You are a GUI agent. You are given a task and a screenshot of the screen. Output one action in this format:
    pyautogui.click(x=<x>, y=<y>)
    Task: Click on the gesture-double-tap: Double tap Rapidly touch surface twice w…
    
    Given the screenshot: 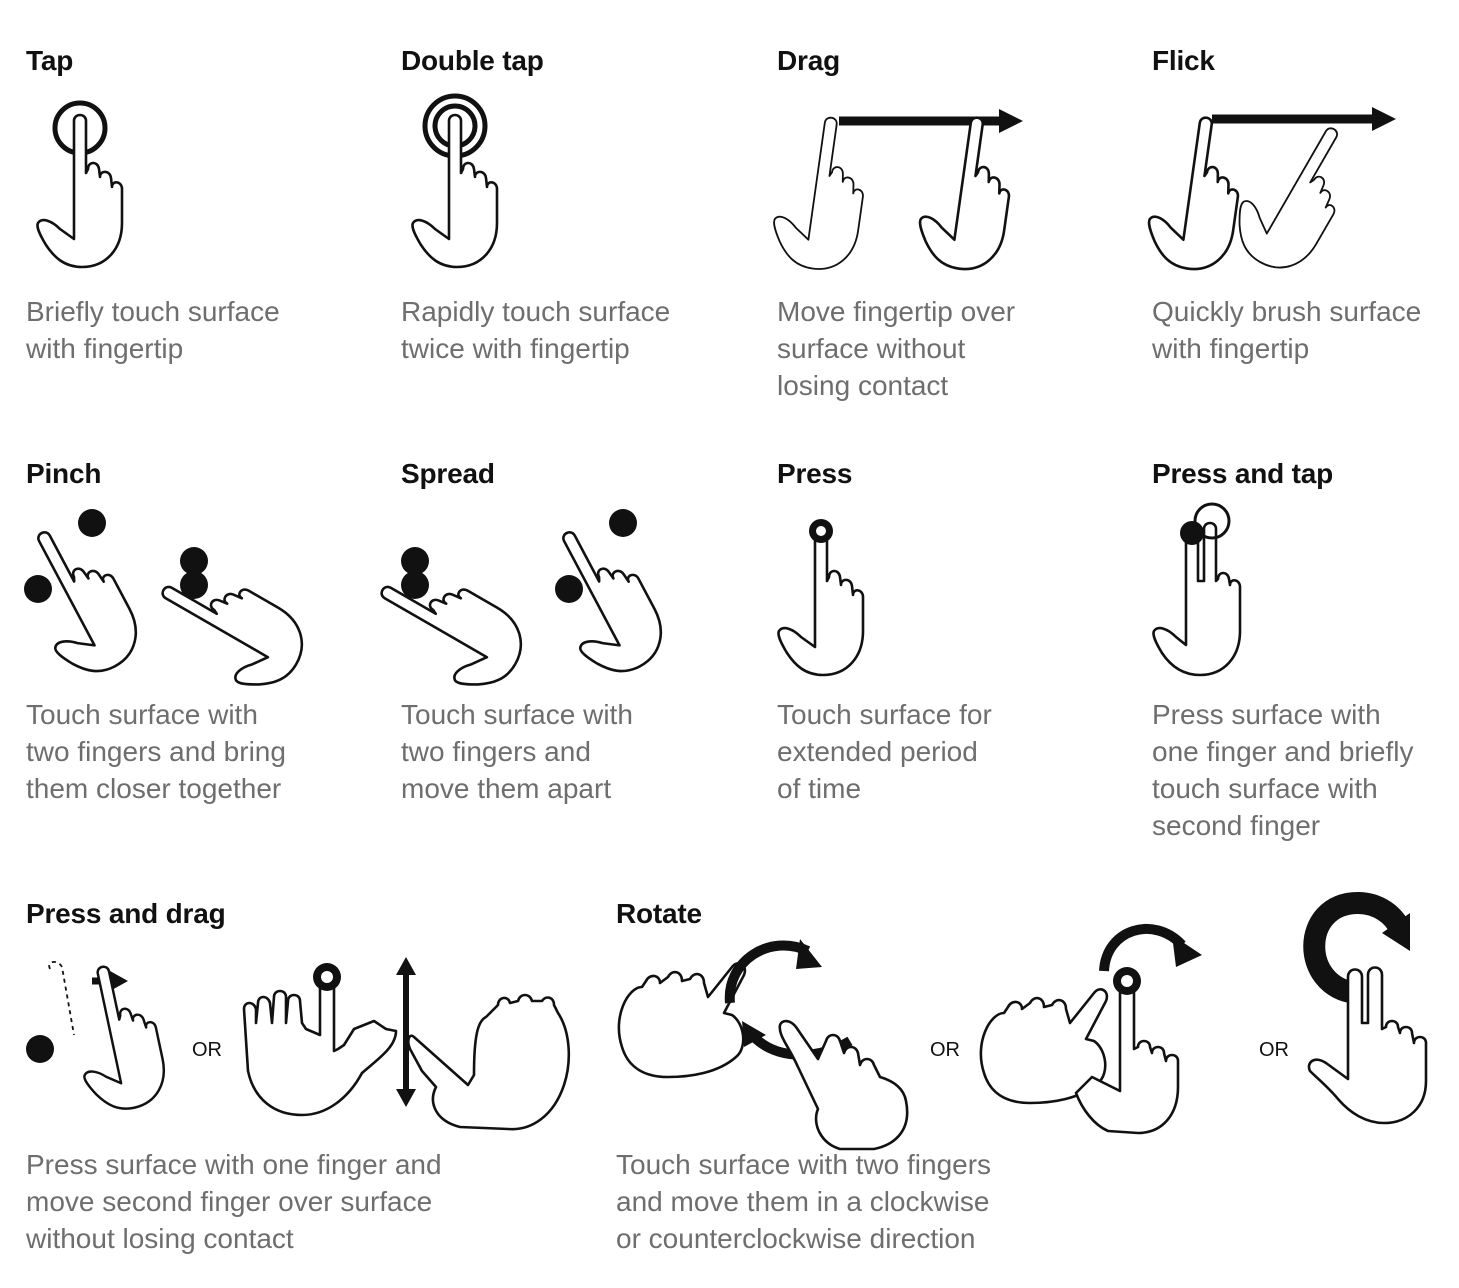 What is the action you would take?
    pyautogui.click(x=581, y=230)
    